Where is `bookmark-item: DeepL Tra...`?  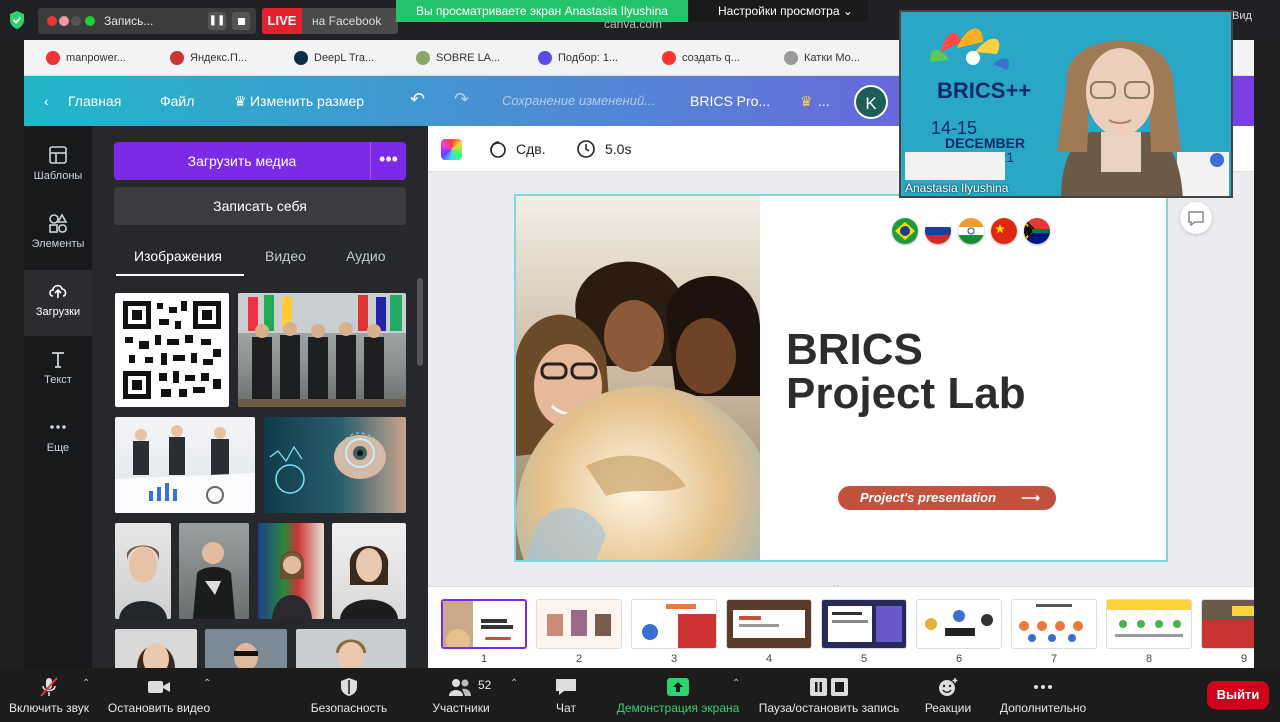 bookmark-item: DeepL Tra... is located at coordinates (333, 58).